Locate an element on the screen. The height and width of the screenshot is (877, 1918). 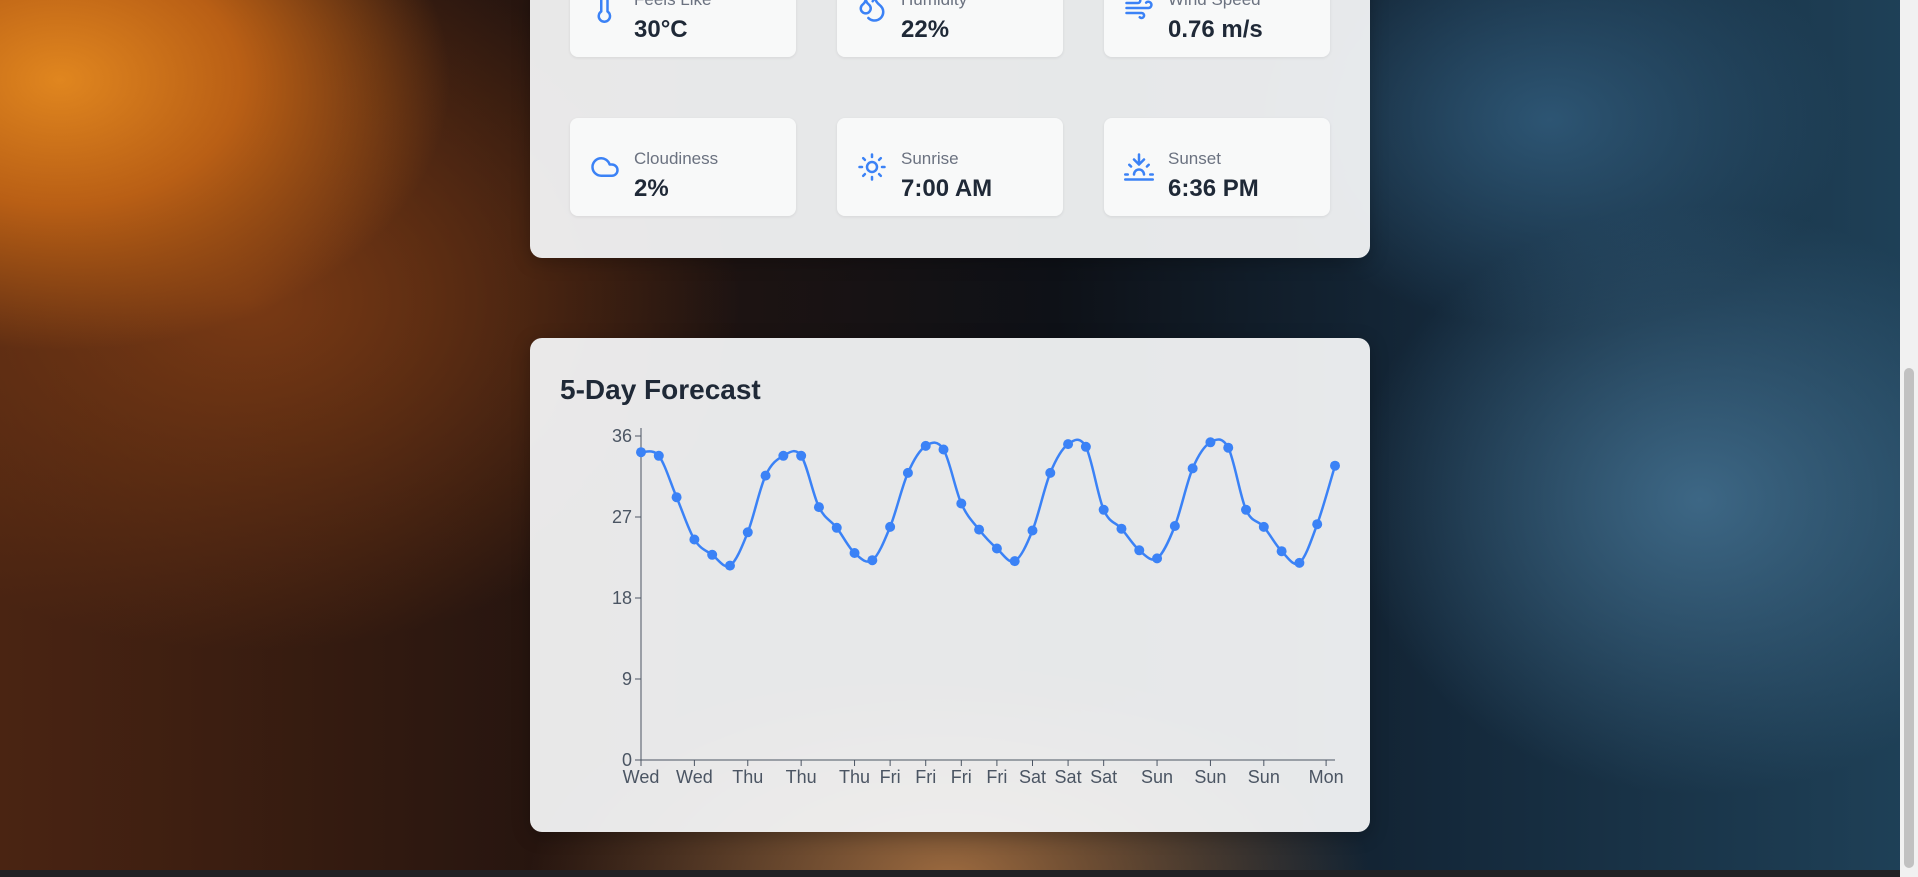
cloudiness-card: Cloudiness 2% is located at coordinates (683, 167).